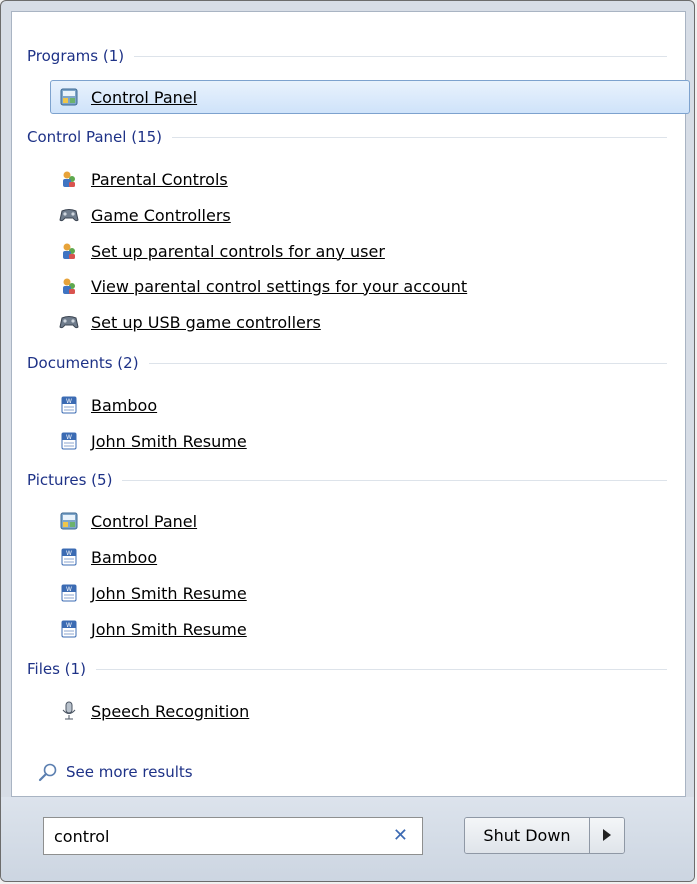 This screenshot has height=884, width=697. What do you see at coordinates (129, 772) in the screenshot?
I see `see-more-label: See more results` at bounding box center [129, 772].